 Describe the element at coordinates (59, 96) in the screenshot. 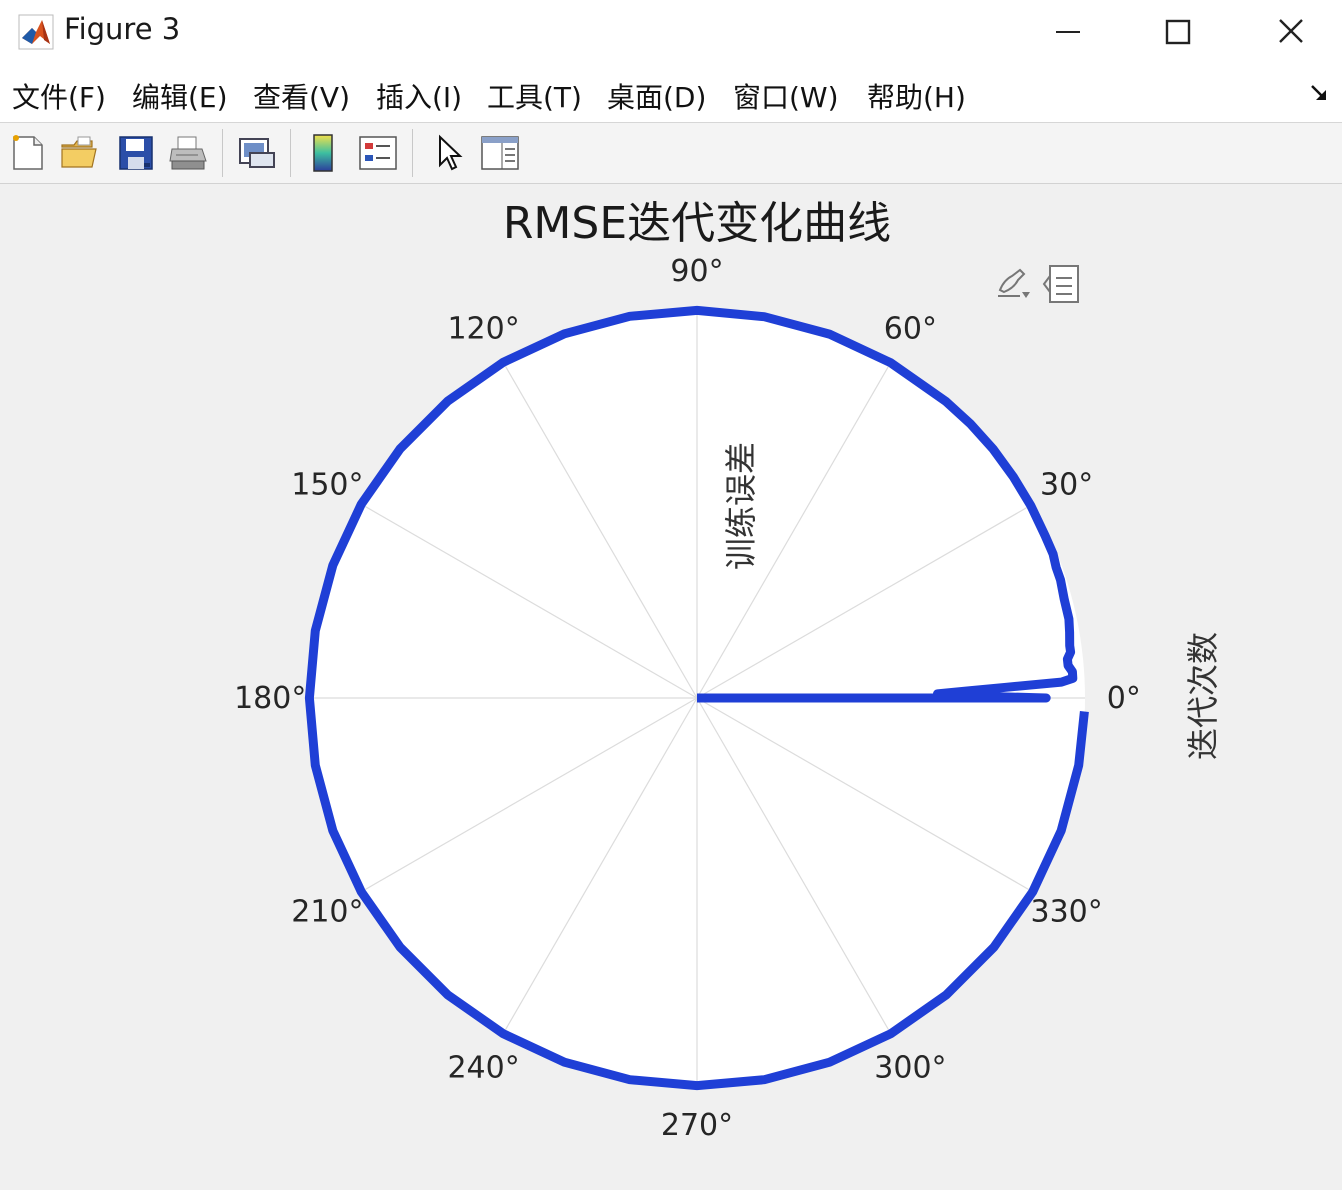

I see `menu-file: 文件(F)` at that location.